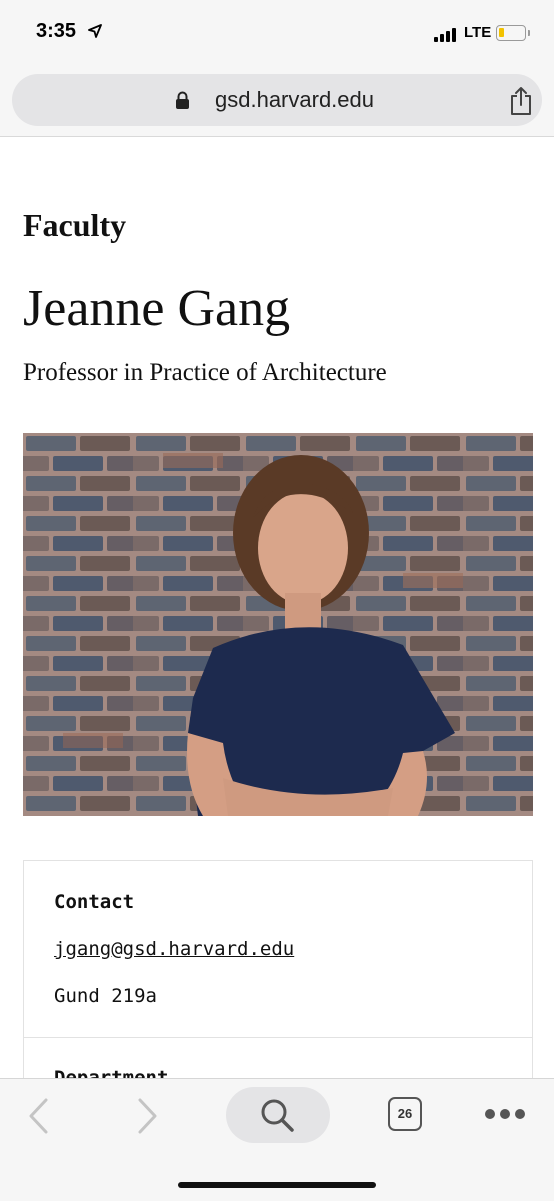 The image size is (554, 1201). Describe the element at coordinates (277, 33) in the screenshot. I see `status-bar: 3:35 LTE` at that location.